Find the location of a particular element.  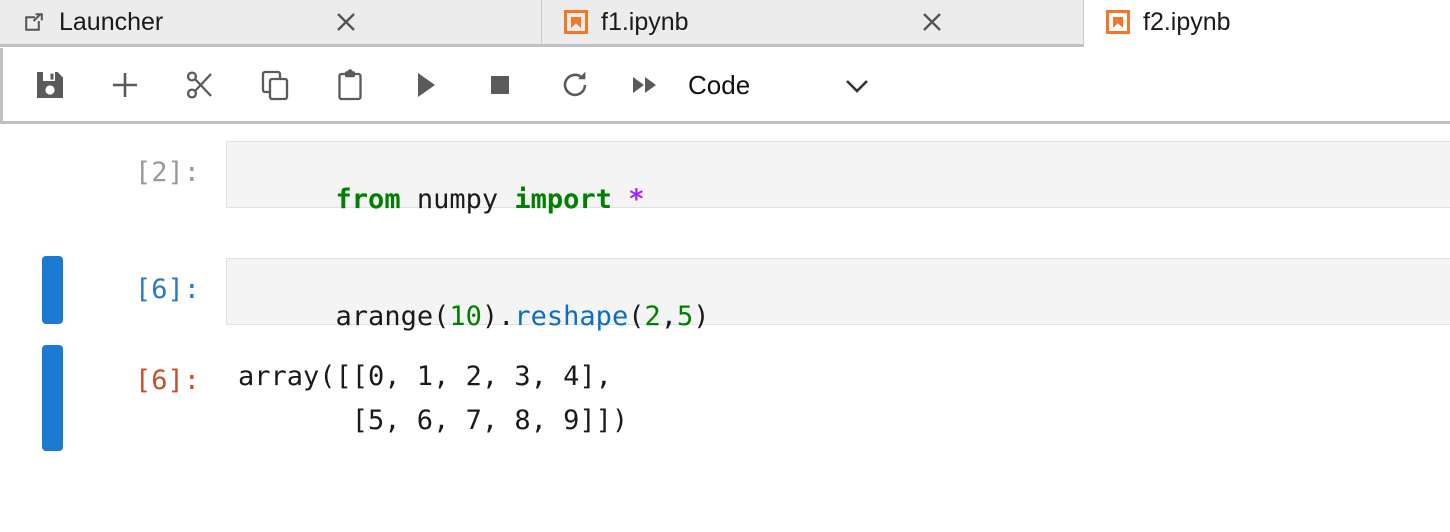

fast-forward-icon is located at coordinates (645, 85).